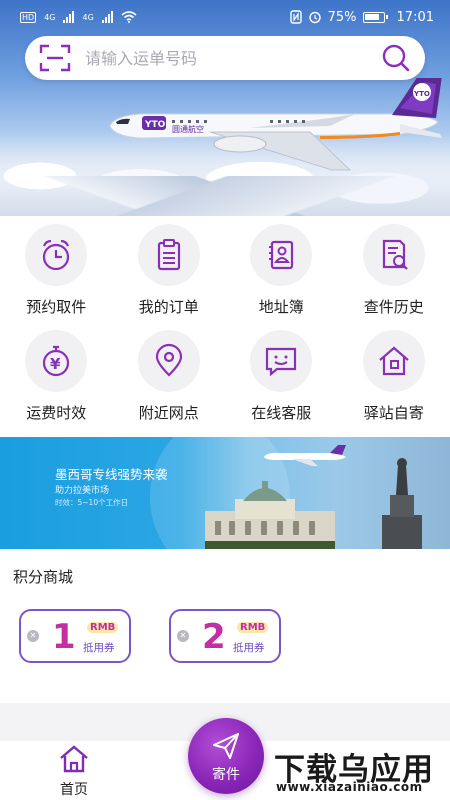  I want to click on church-image, so click(270, 515).